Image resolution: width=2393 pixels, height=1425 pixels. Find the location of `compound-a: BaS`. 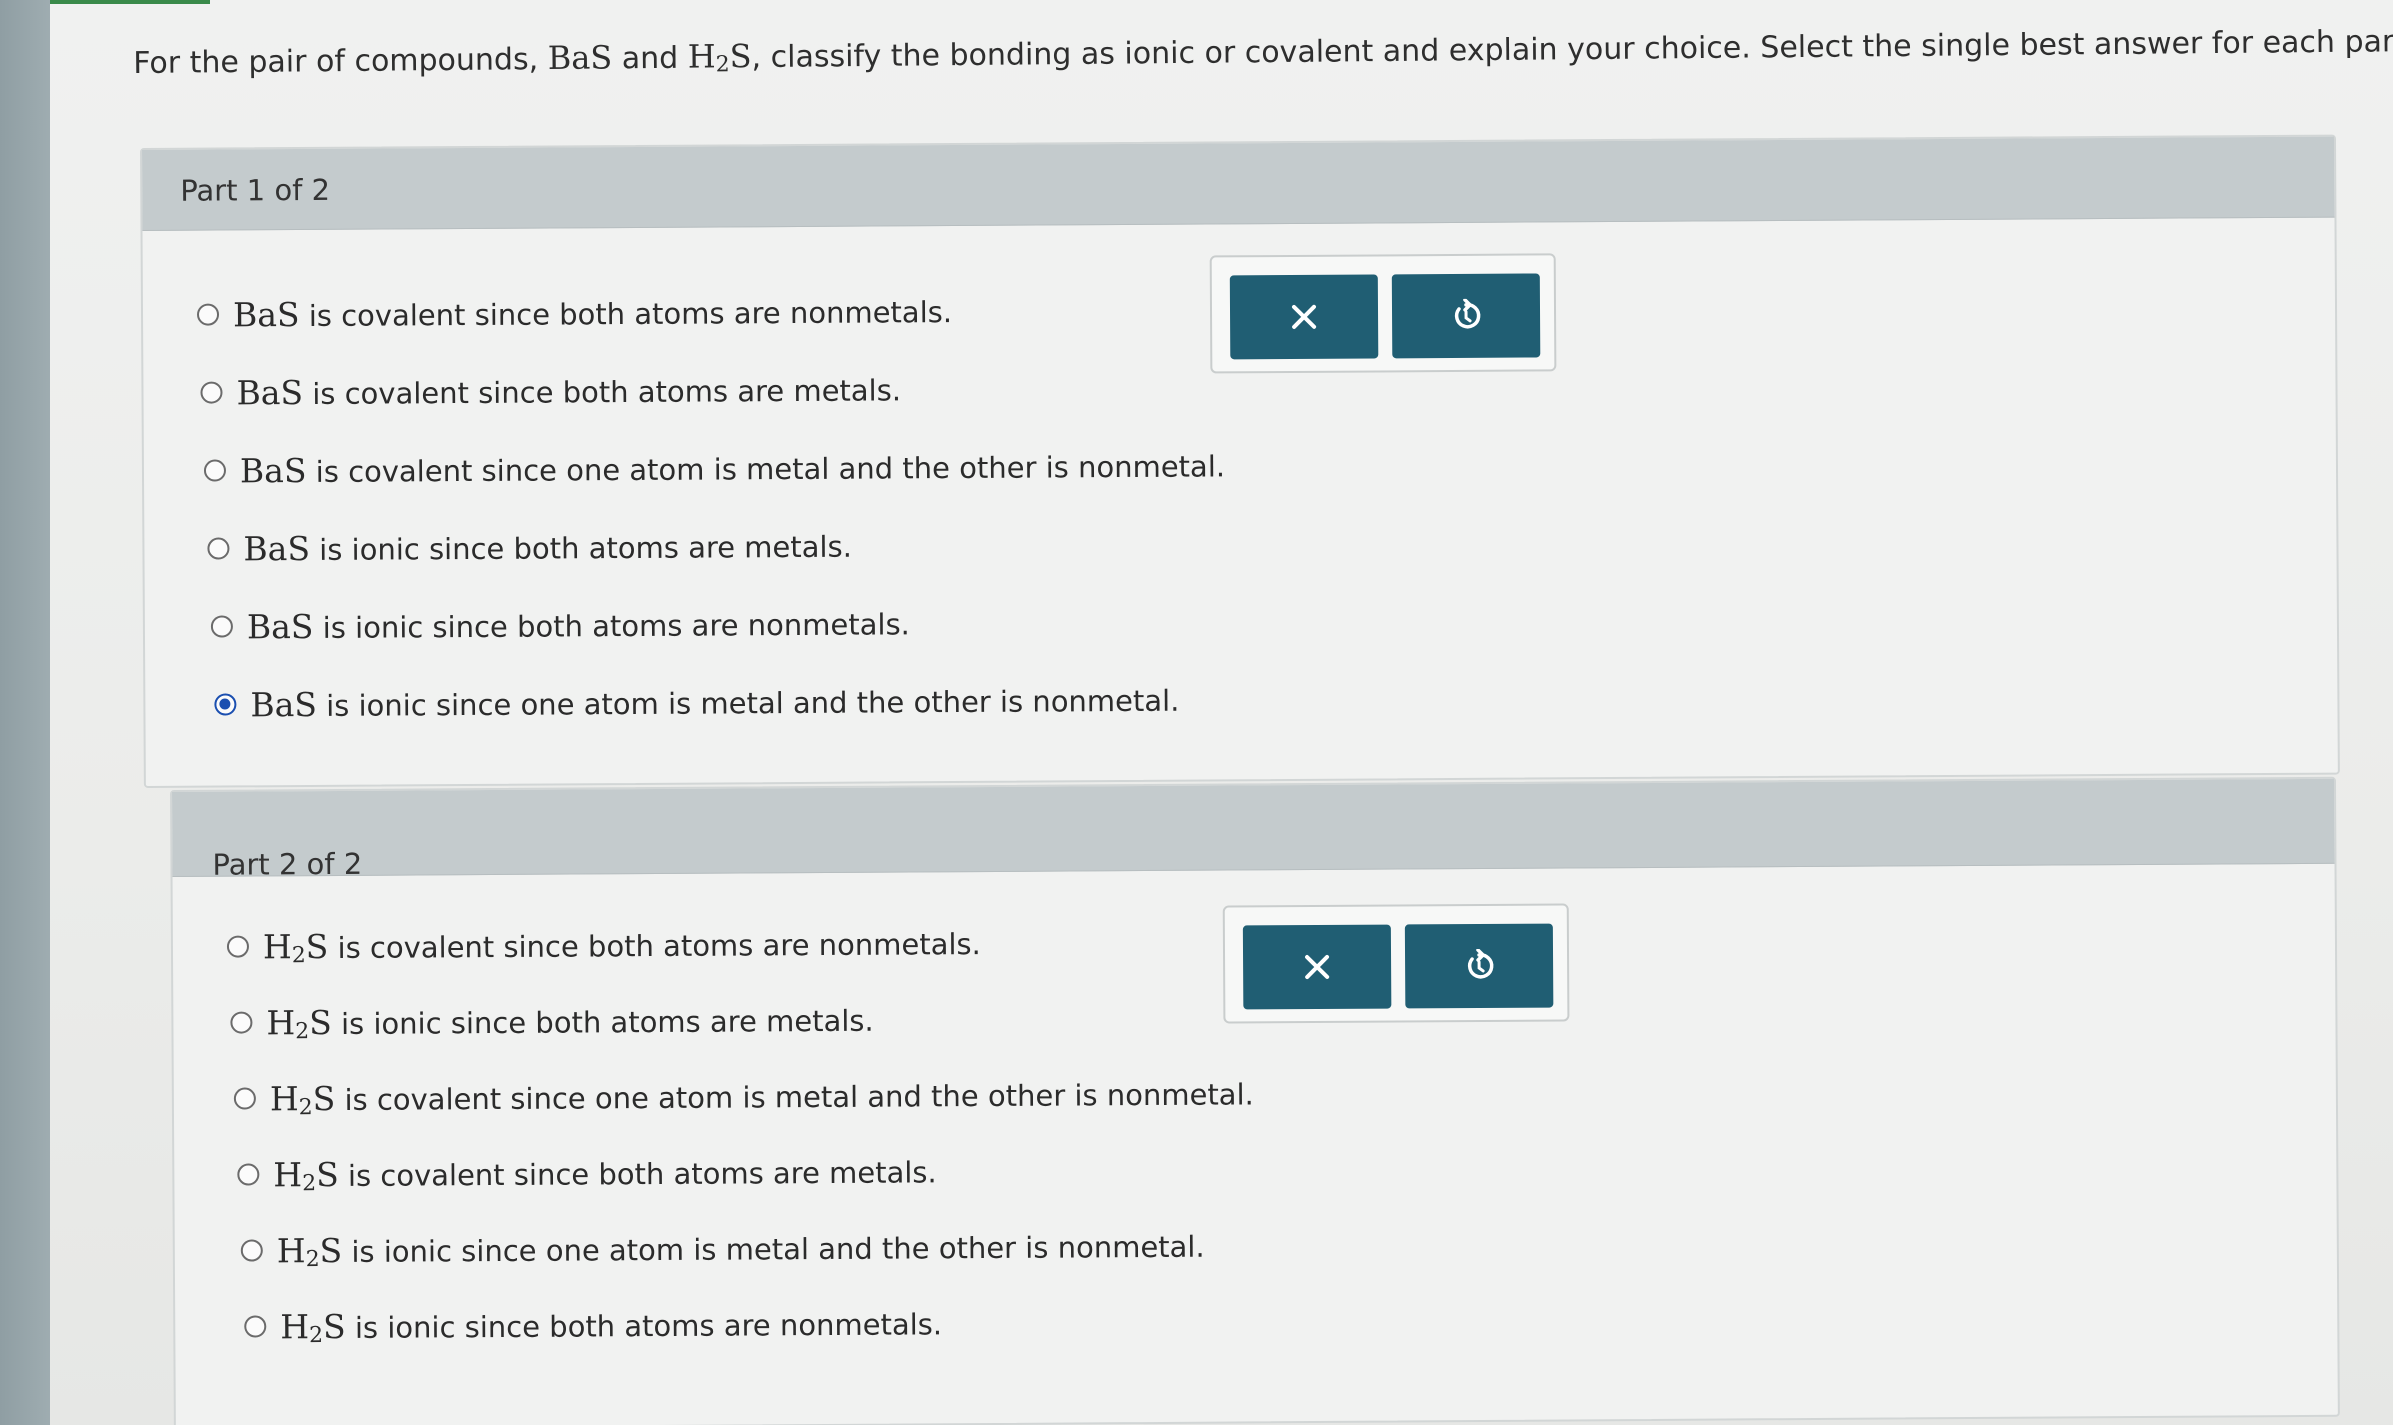

compound-a: BaS is located at coordinates (580, 58).